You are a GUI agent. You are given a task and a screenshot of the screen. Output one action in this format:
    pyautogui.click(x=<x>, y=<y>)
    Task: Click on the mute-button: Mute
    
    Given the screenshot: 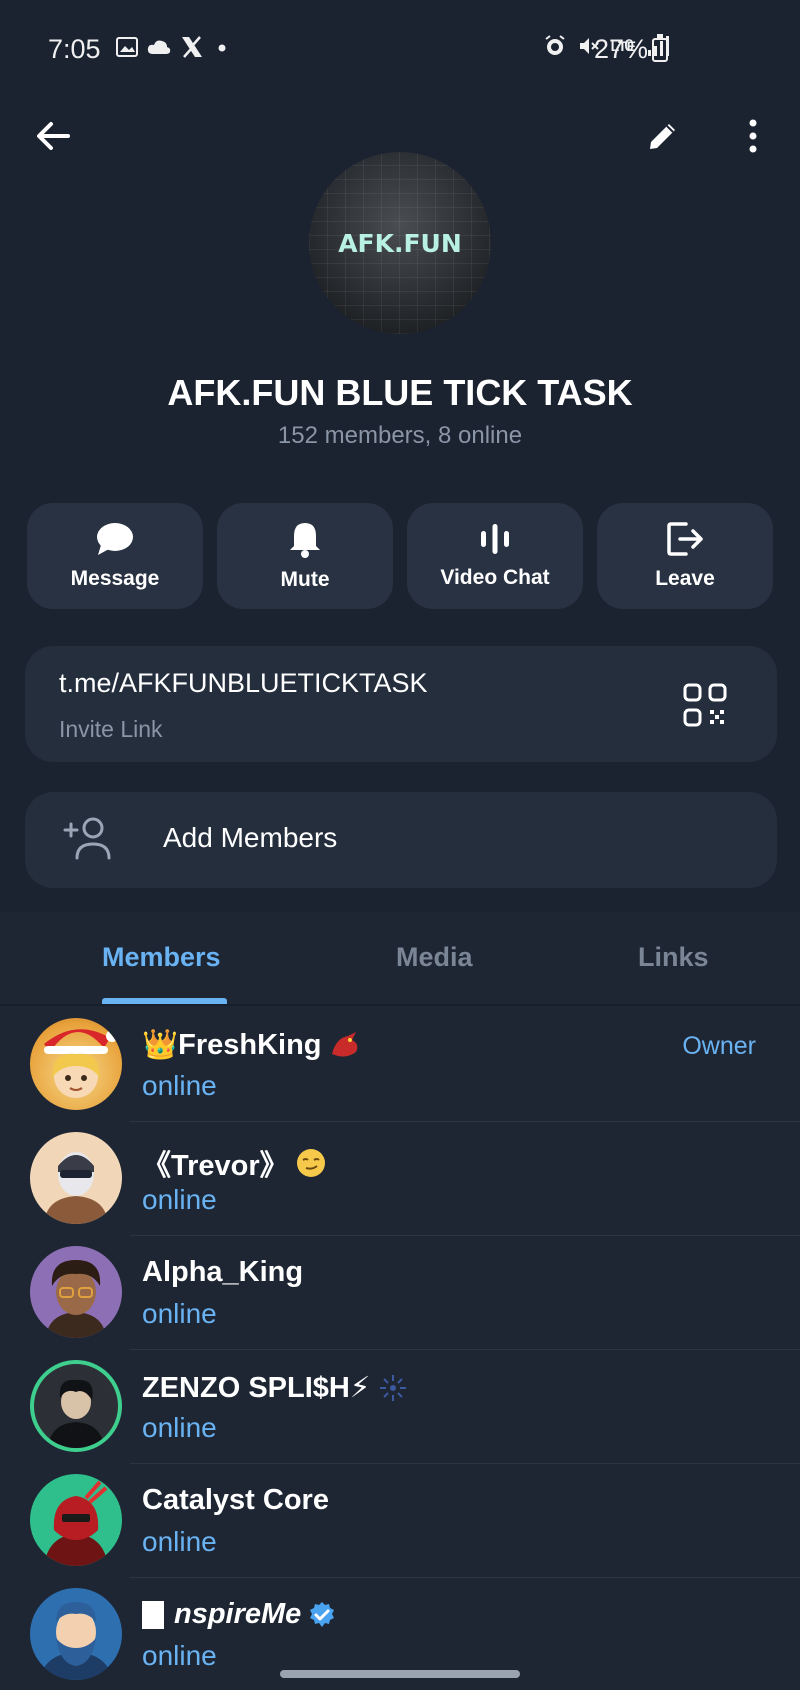 What is the action you would take?
    pyautogui.click(x=305, y=556)
    